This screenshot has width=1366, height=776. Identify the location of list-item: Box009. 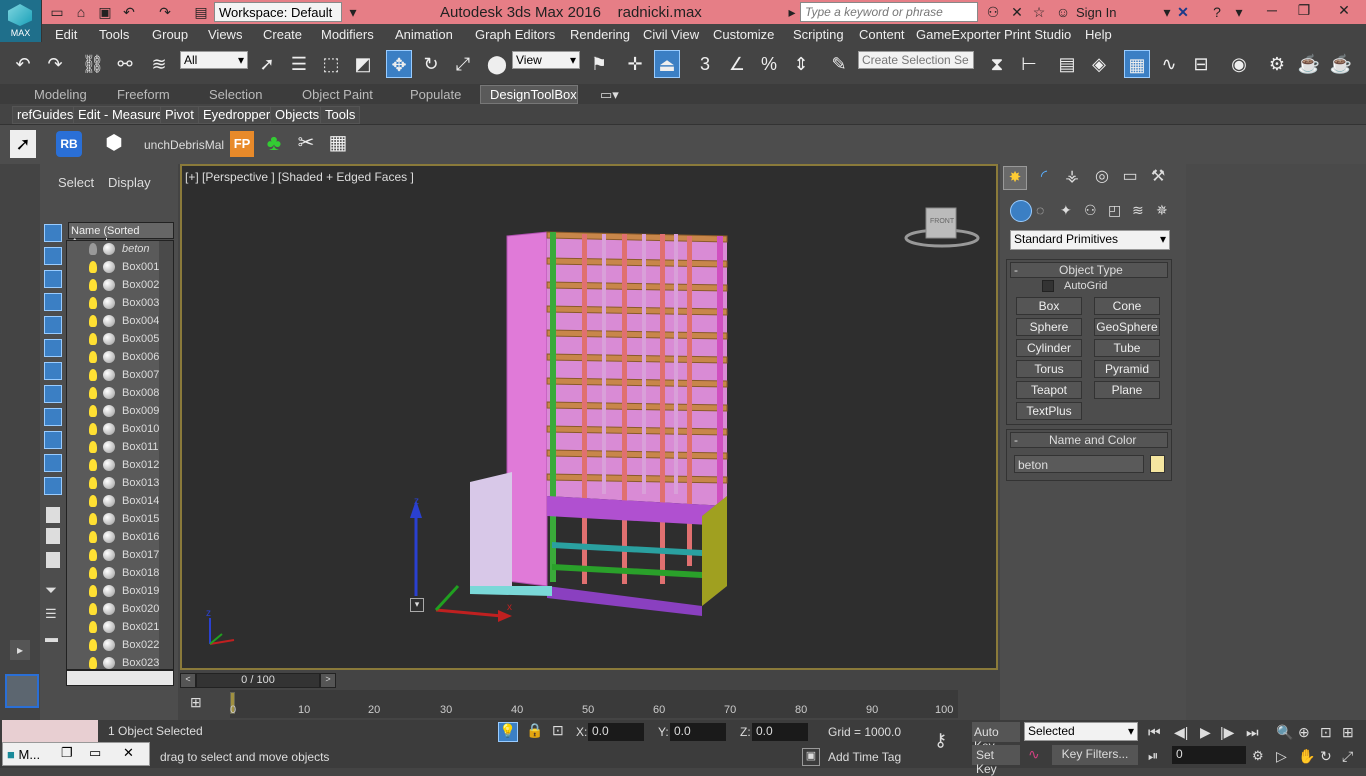
(115, 412).